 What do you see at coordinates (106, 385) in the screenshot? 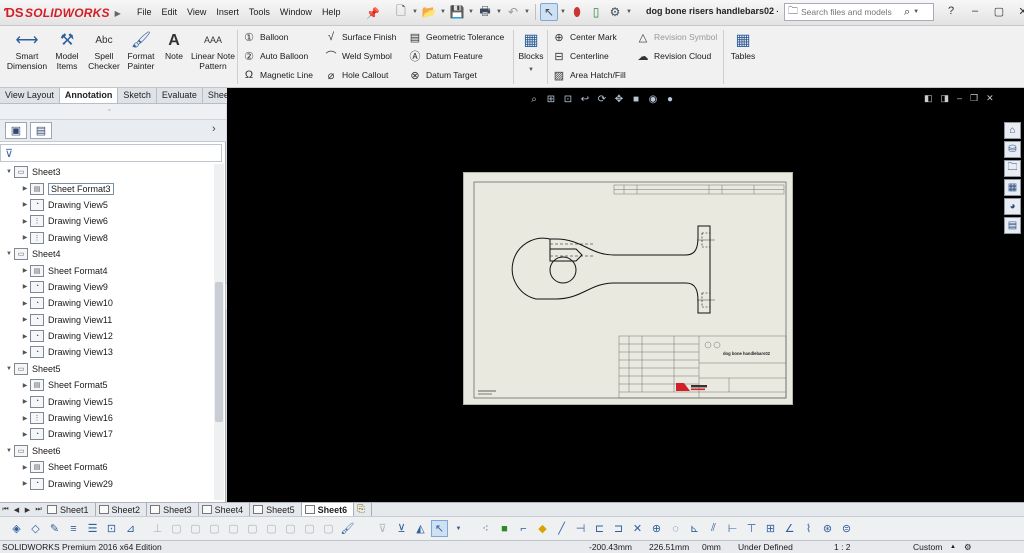
I see `tree-item: ▶ ▤ Sheet Format5` at bounding box center [106, 385].